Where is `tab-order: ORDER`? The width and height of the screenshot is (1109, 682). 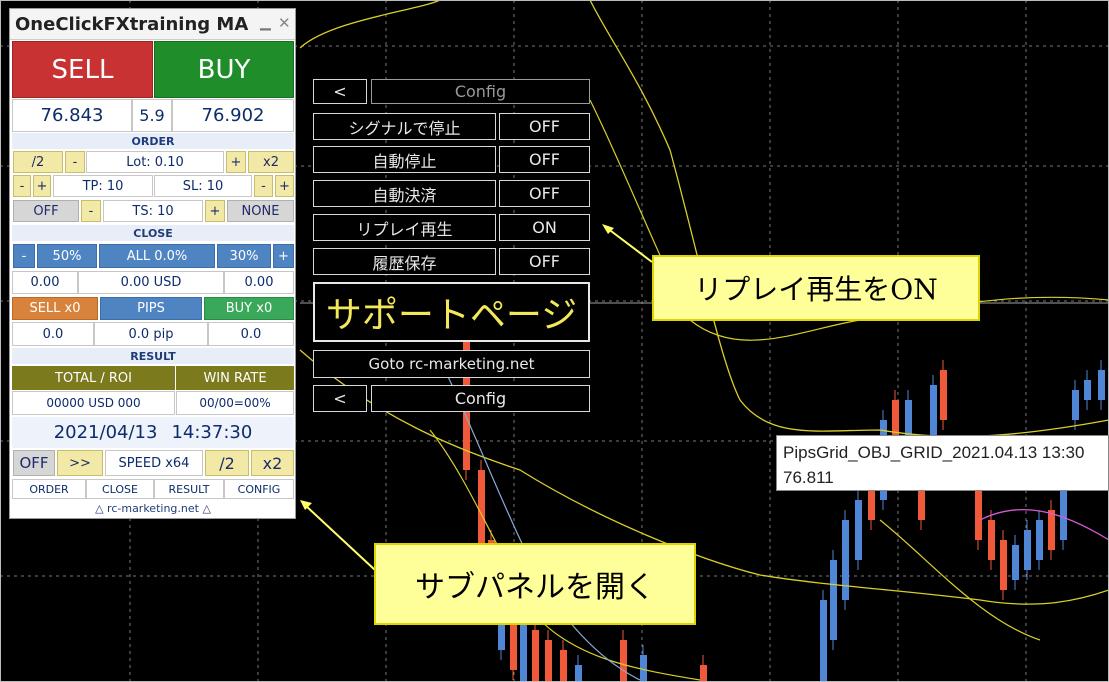 tab-order: ORDER is located at coordinates (49, 489).